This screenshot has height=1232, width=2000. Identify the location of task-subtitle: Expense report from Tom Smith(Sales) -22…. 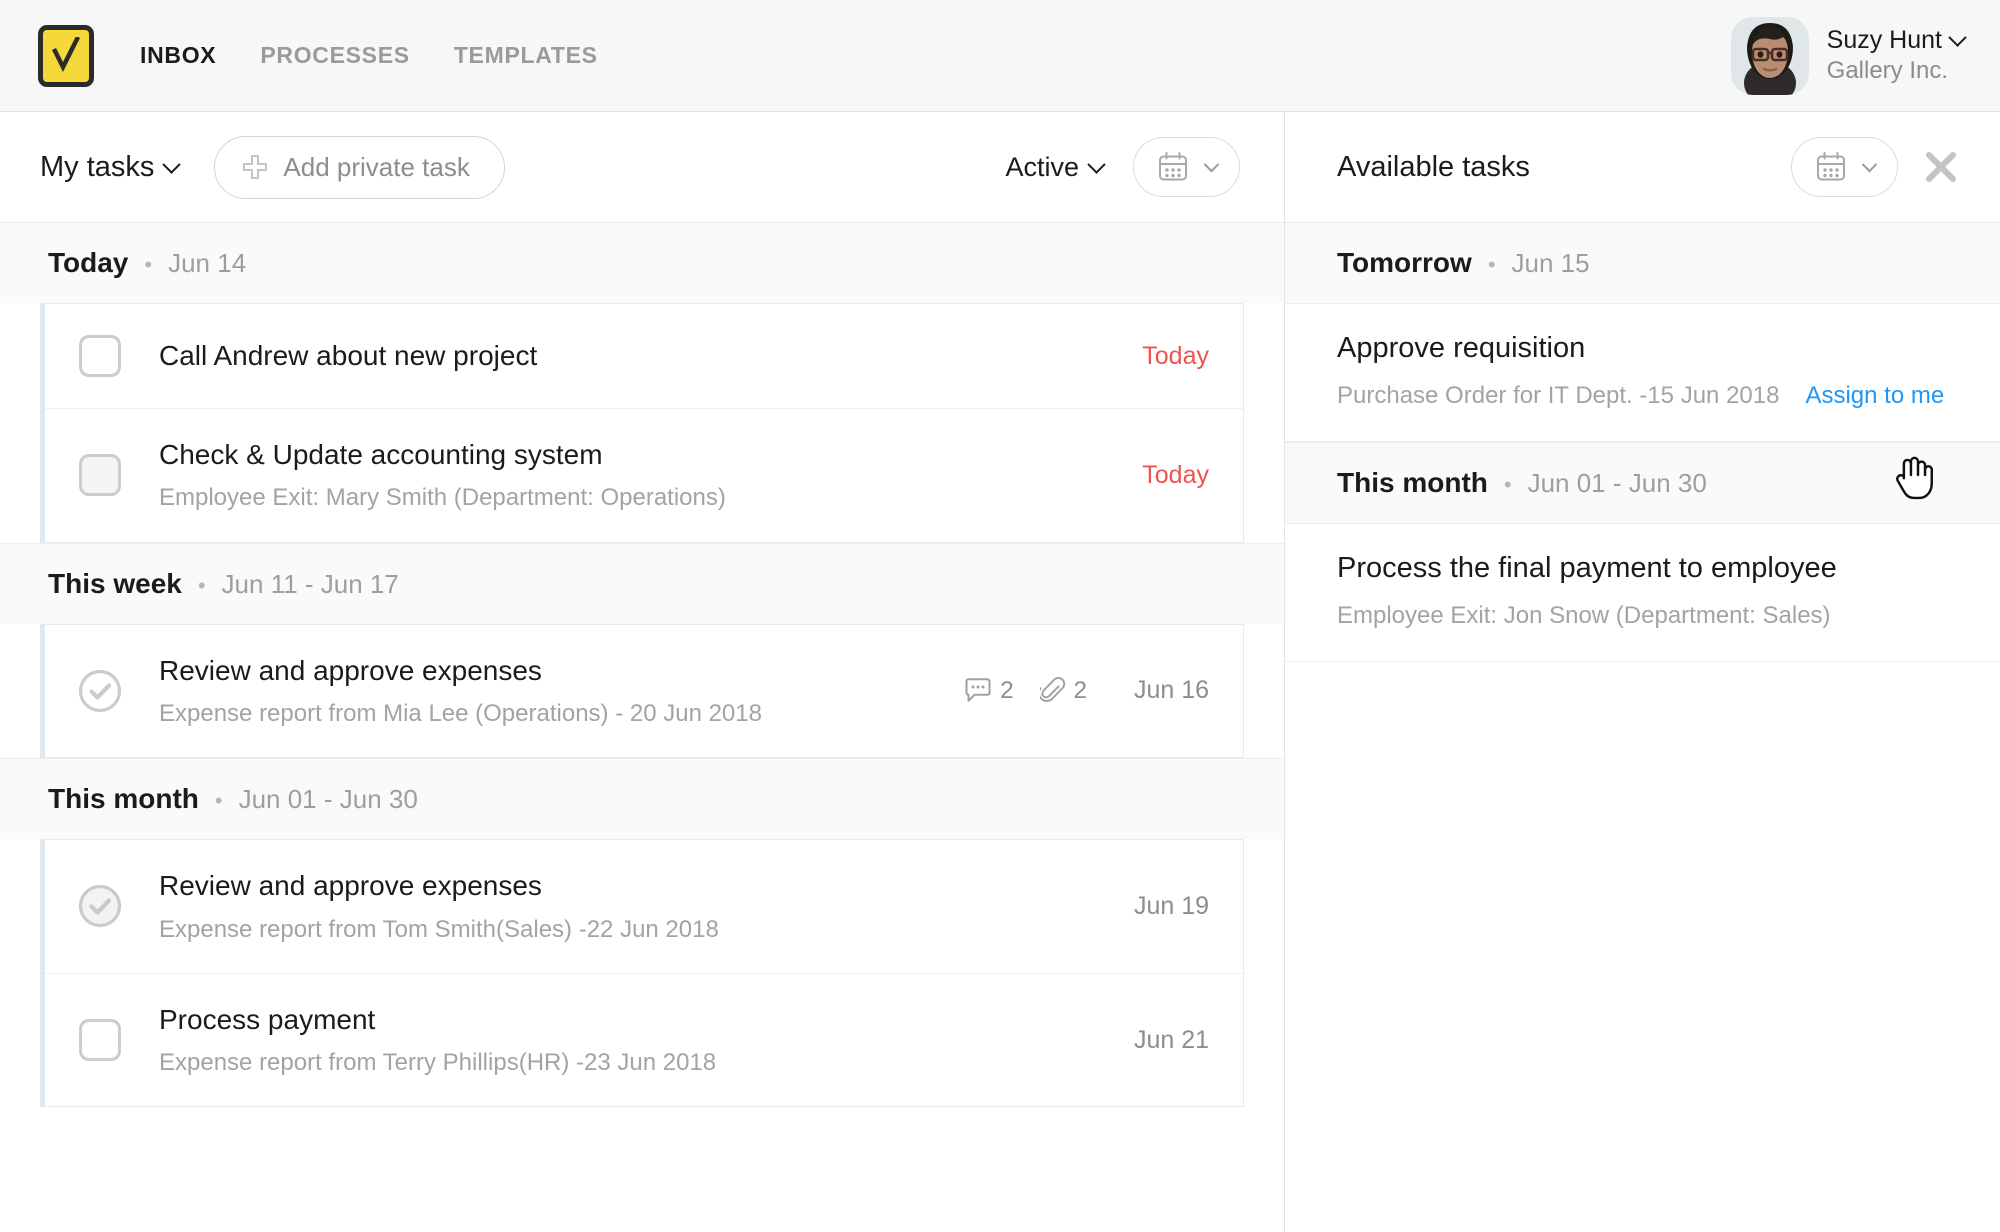
(439, 929).